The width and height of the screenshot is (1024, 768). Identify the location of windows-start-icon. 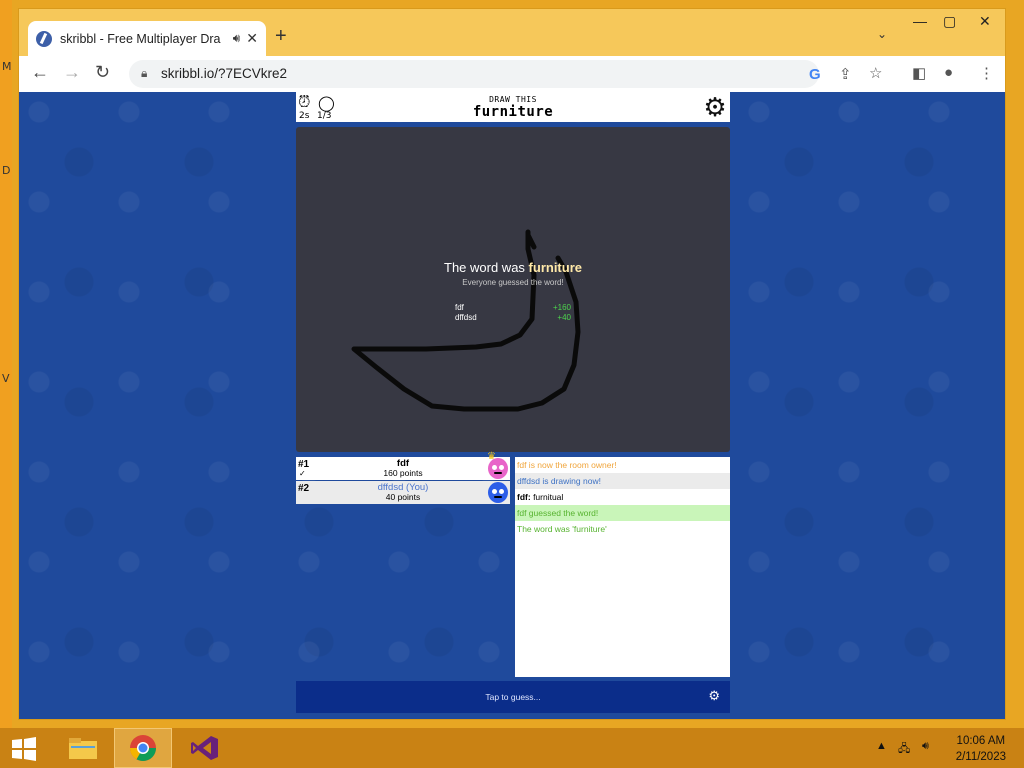
(24, 749).